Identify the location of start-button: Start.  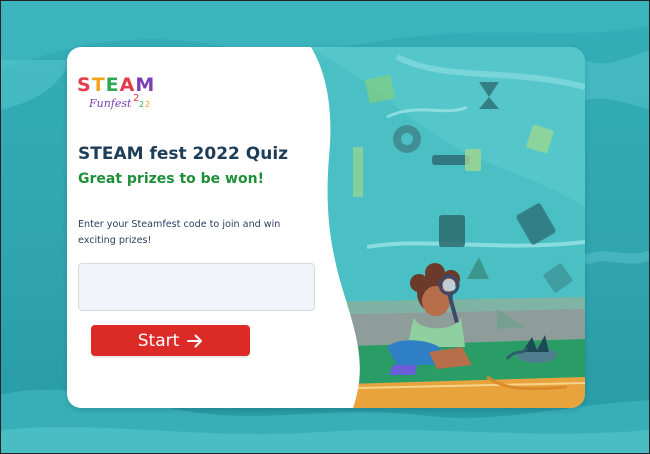
(170, 340).